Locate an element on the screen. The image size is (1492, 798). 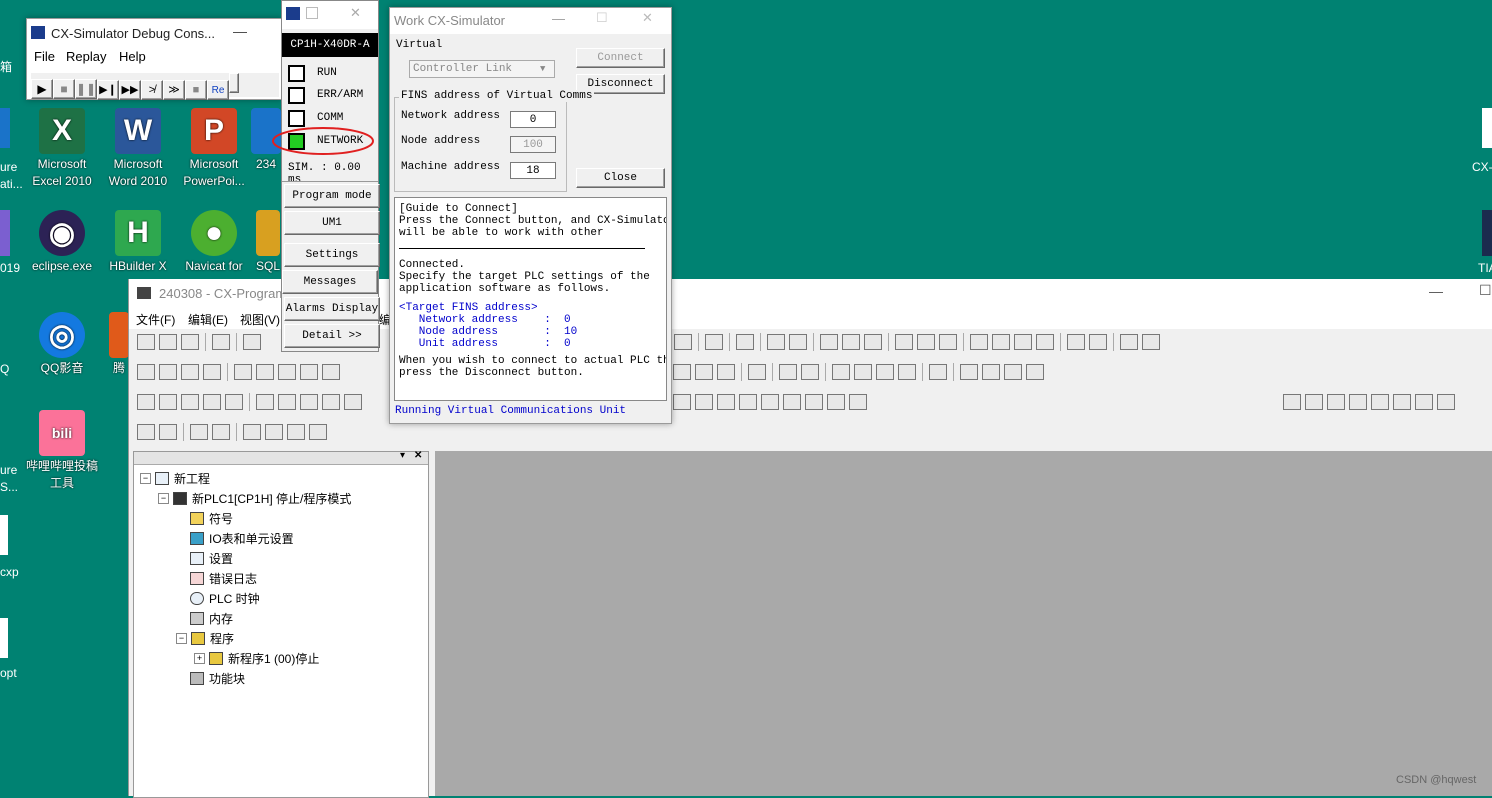
hbuilder-desktop-icon: H HBuilder X is located at coordinates (138, 242).